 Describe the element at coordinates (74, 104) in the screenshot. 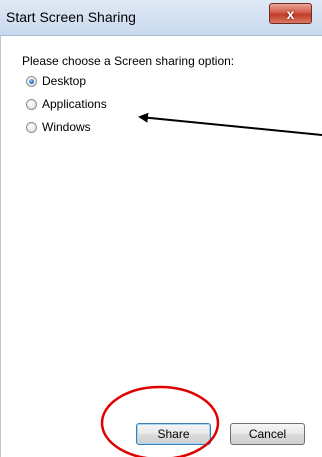

I see `option-label-applications: Applications` at that location.